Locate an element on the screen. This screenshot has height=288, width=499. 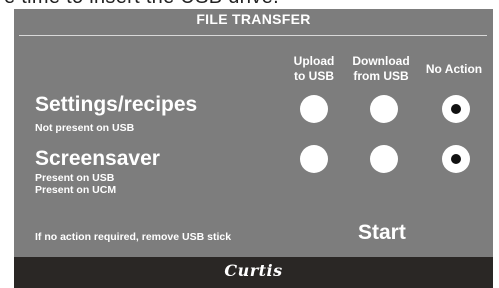
column-header-download: Download from USB is located at coordinates (381, 69).